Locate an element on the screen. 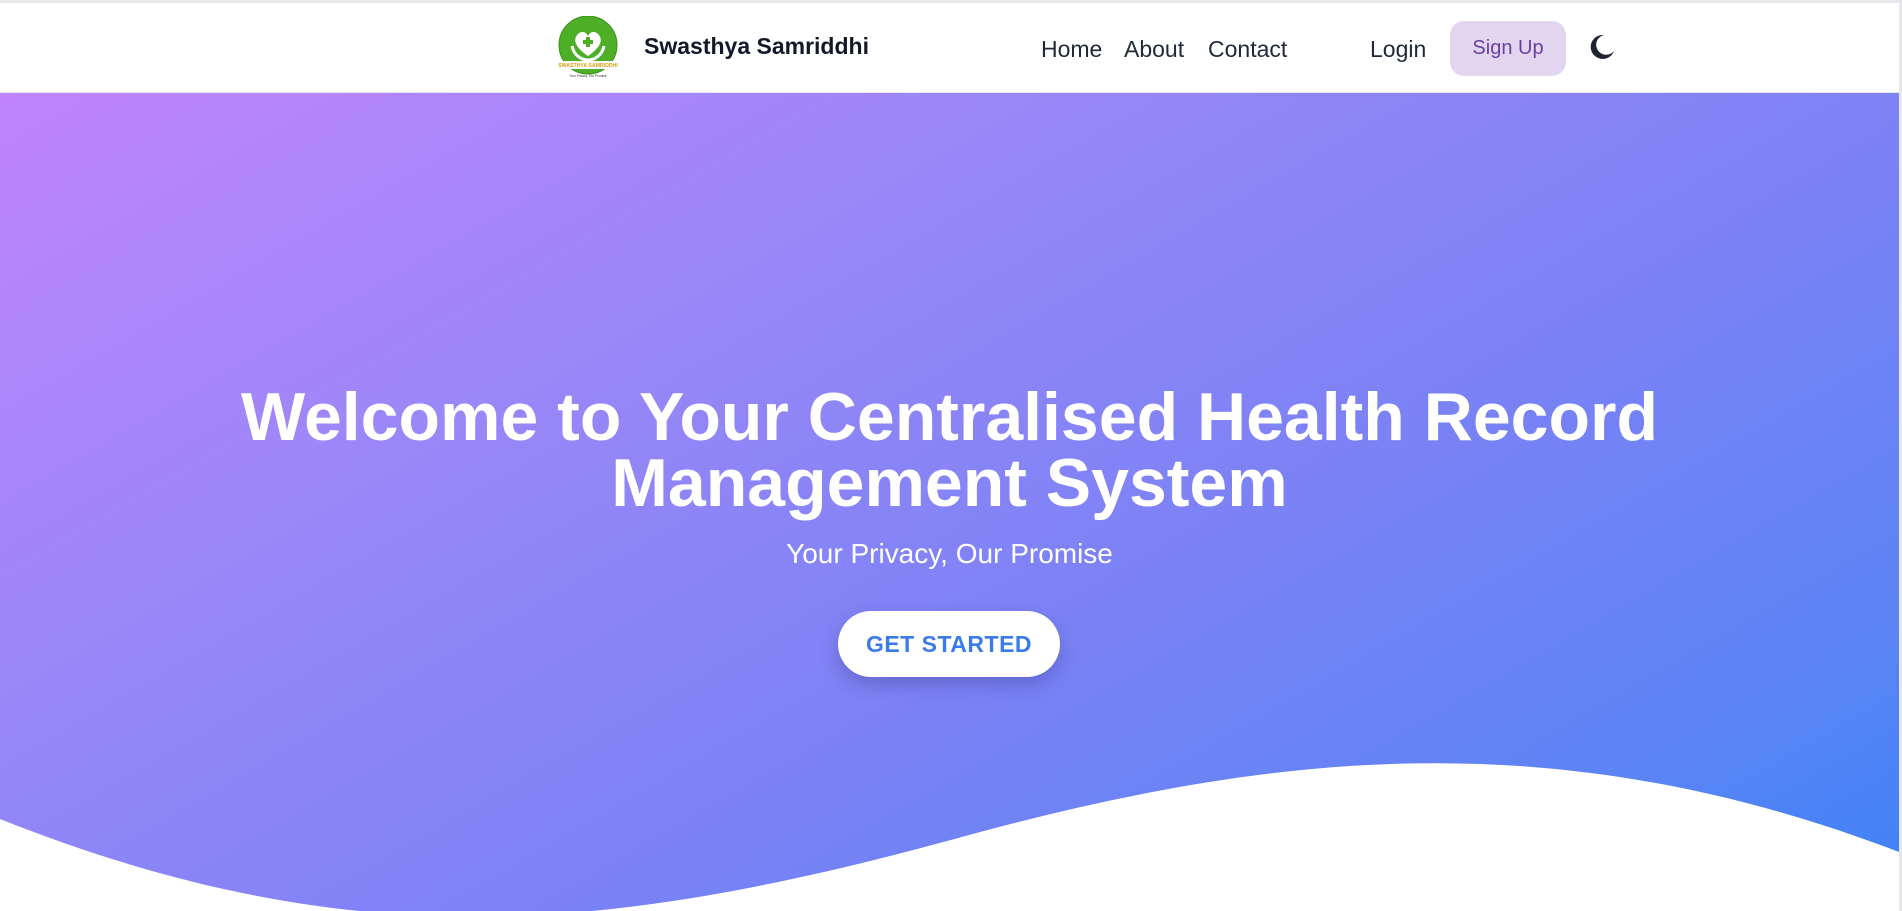  logo-tagline: Your Privacy, Our Promise is located at coordinates (587, 76).